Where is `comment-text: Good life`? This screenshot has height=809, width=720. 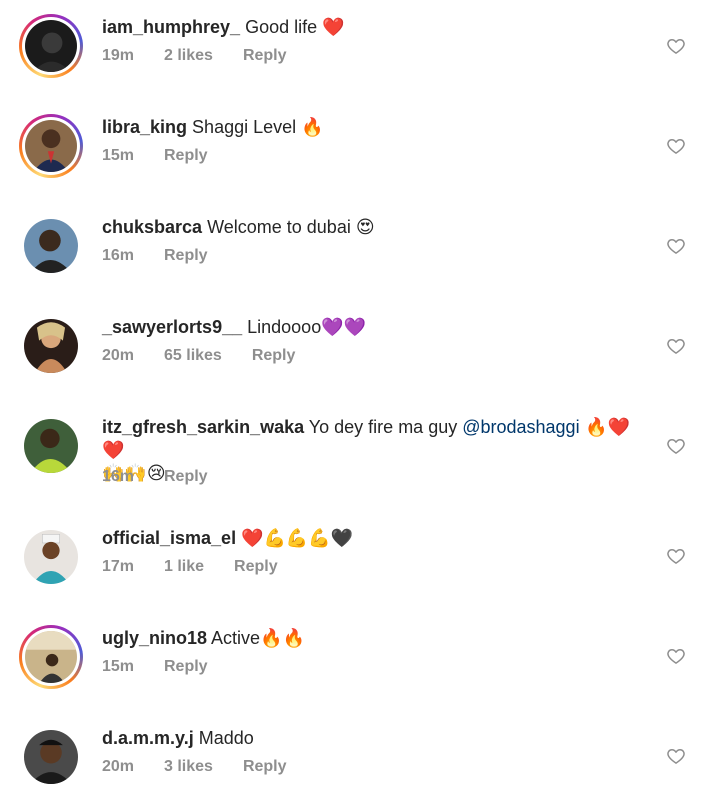
comment-text: Good life is located at coordinates (284, 27).